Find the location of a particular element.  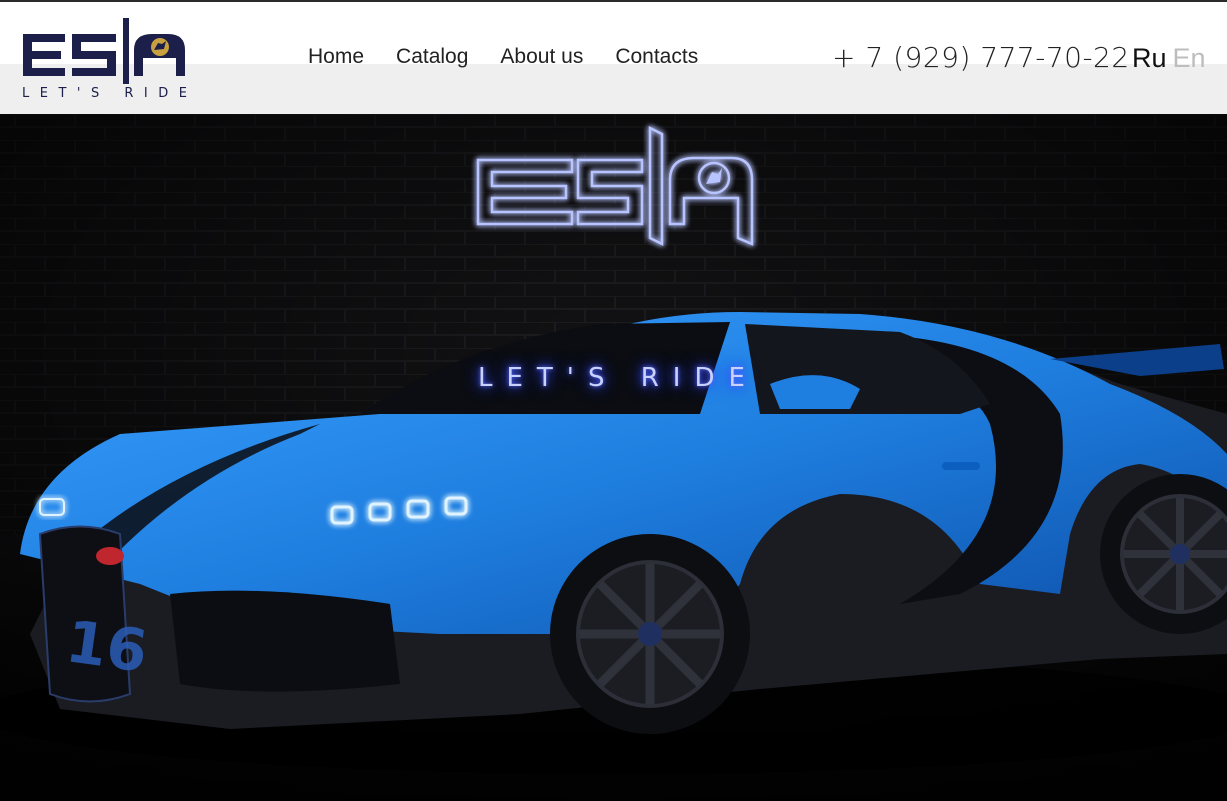

nav-contacts: Contacts is located at coordinates (656, 57).